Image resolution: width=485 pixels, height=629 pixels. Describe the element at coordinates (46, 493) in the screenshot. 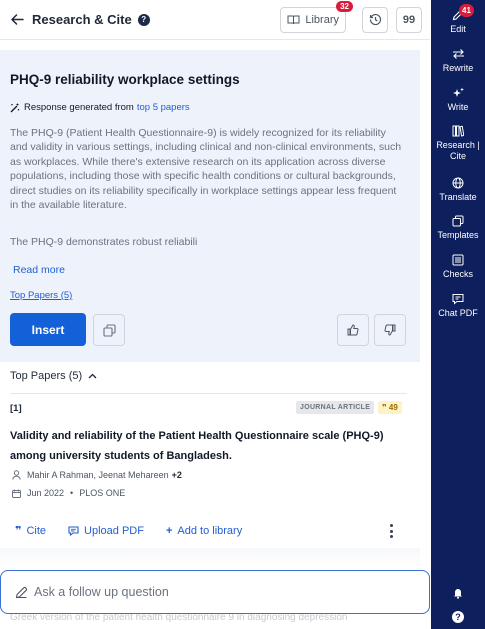

I see `pub-date: Jun 2022` at that location.